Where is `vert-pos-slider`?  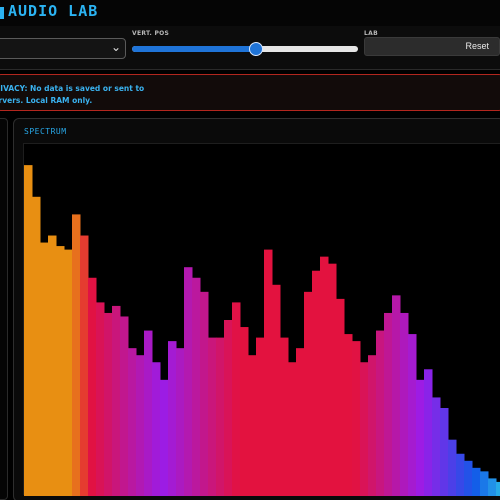 vert-pos-slider is located at coordinates (245, 49).